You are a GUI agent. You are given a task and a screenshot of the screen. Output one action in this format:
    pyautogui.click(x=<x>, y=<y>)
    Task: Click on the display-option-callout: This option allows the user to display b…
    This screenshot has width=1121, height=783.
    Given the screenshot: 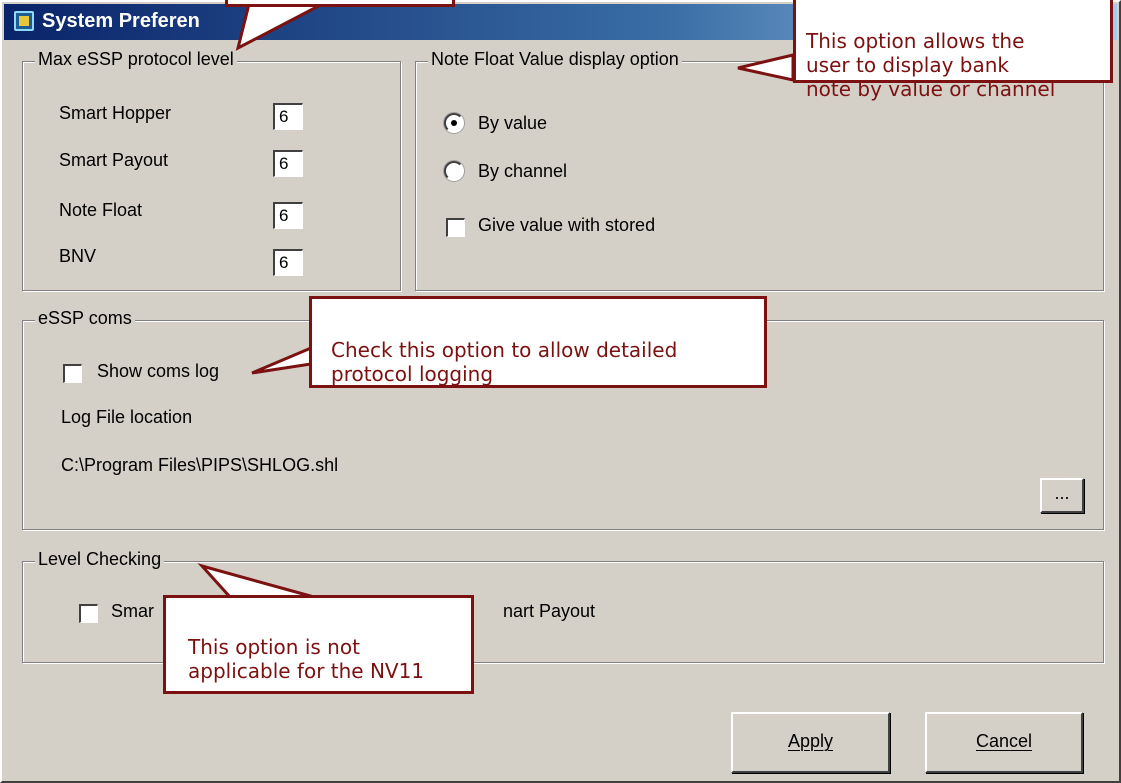 What is the action you would take?
    pyautogui.click(x=953, y=50)
    